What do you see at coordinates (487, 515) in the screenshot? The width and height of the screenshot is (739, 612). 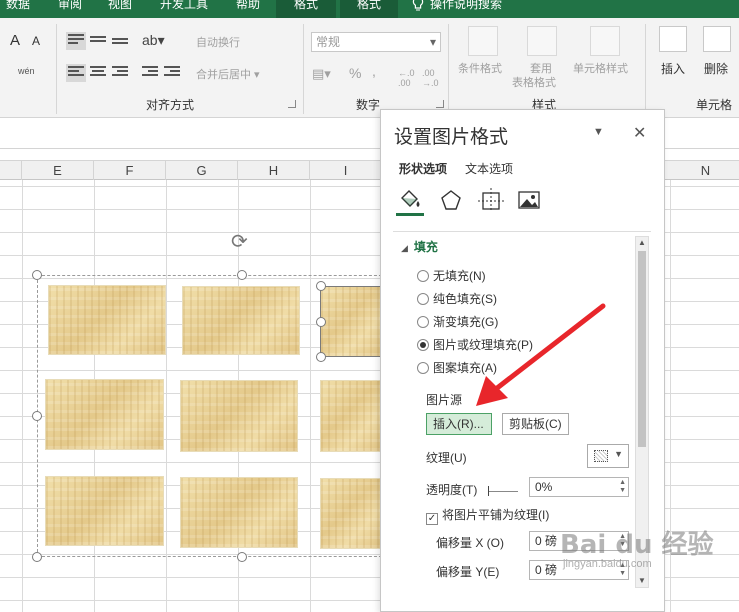 I see `tile-checkbox: ✓ 将图片平铺为纹理(I)` at bounding box center [487, 515].